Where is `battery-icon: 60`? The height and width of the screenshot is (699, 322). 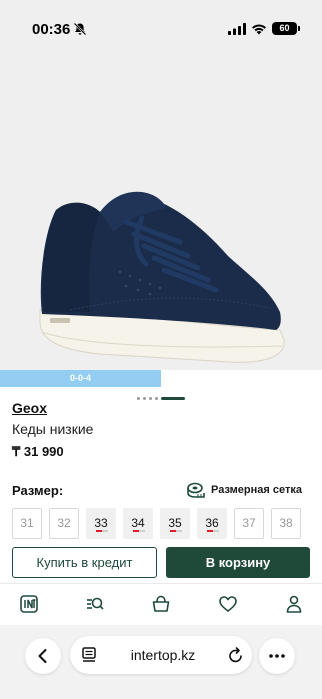 battery-icon: 60 is located at coordinates (286, 28).